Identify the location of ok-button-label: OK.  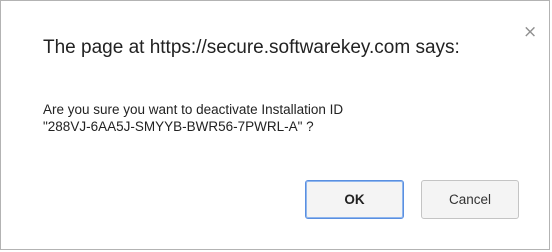
(354, 199).